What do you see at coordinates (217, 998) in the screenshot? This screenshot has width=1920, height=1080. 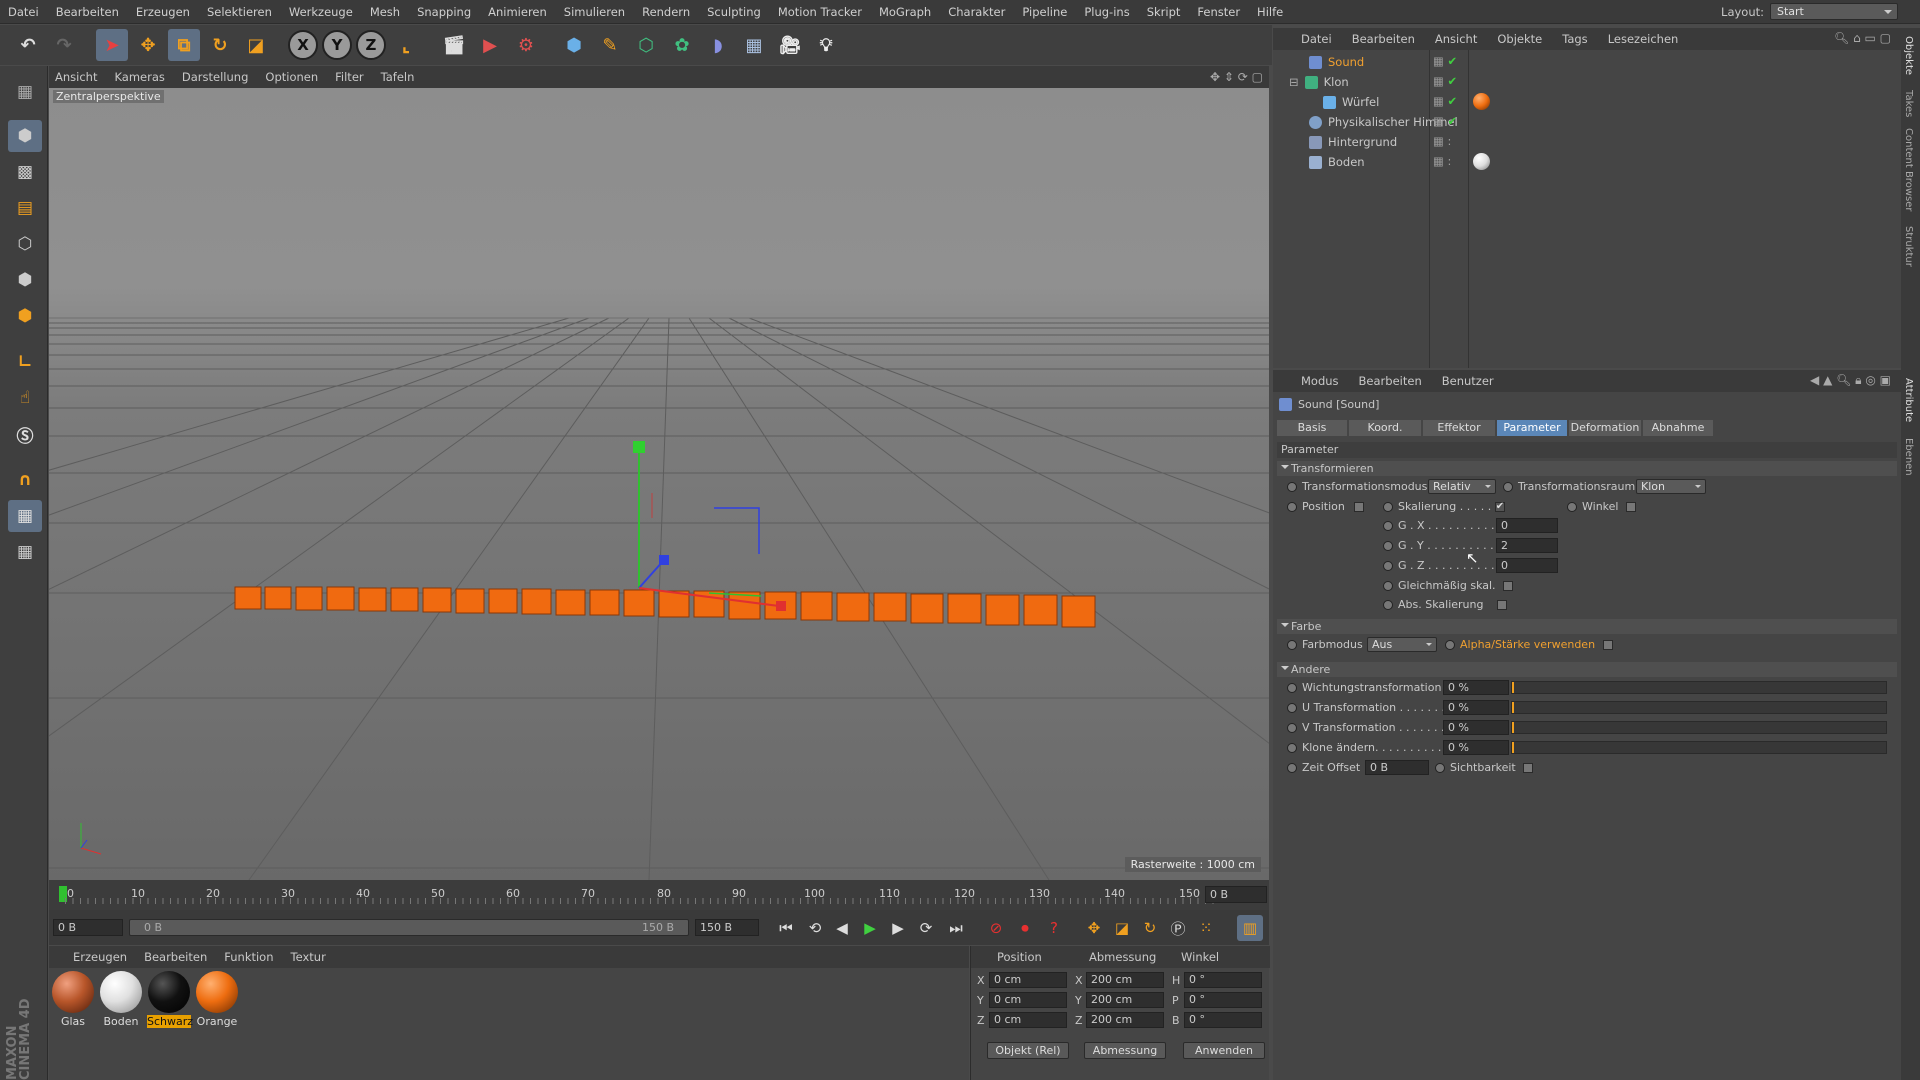 I see `material-orange: Orange` at bounding box center [217, 998].